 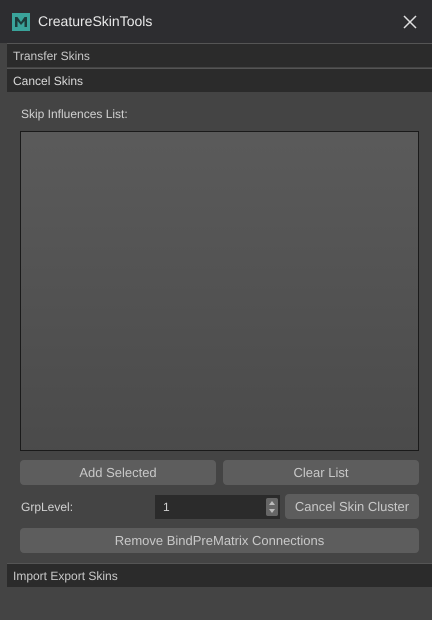 I want to click on list-label: Skip Influences List:, so click(x=75, y=114).